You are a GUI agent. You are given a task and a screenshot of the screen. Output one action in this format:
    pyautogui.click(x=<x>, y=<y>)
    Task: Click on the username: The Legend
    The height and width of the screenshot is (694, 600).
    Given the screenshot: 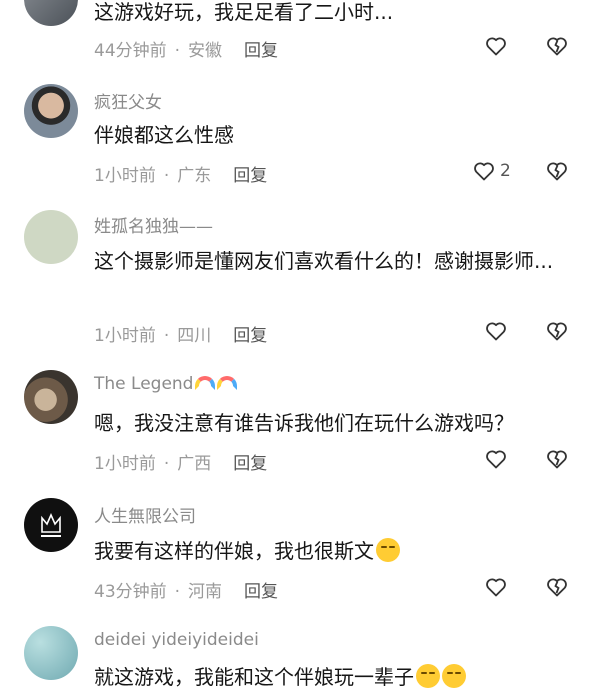 What is the action you would take?
    pyautogui.click(x=166, y=384)
    